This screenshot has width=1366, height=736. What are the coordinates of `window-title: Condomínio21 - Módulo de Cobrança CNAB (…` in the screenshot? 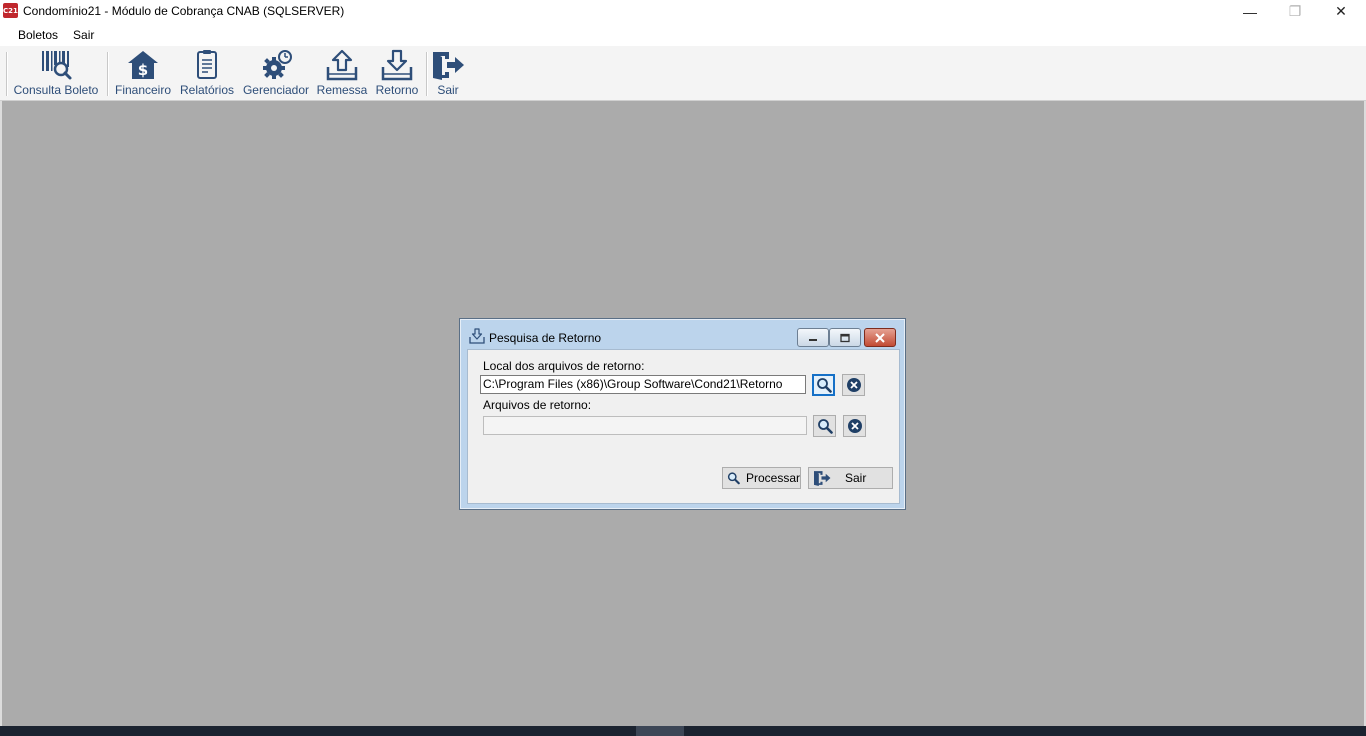 It's located at (184, 11).